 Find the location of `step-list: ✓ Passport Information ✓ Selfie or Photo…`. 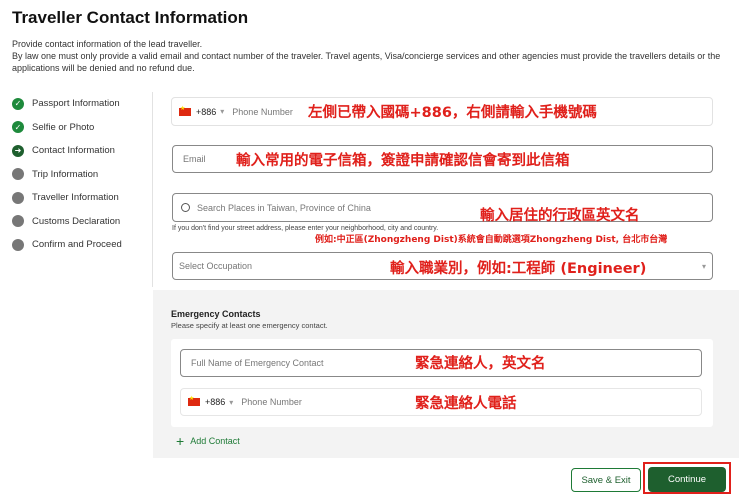

step-list: ✓ Passport Information ✓ Selfie or Photo… is located at coordinates (82, 174).